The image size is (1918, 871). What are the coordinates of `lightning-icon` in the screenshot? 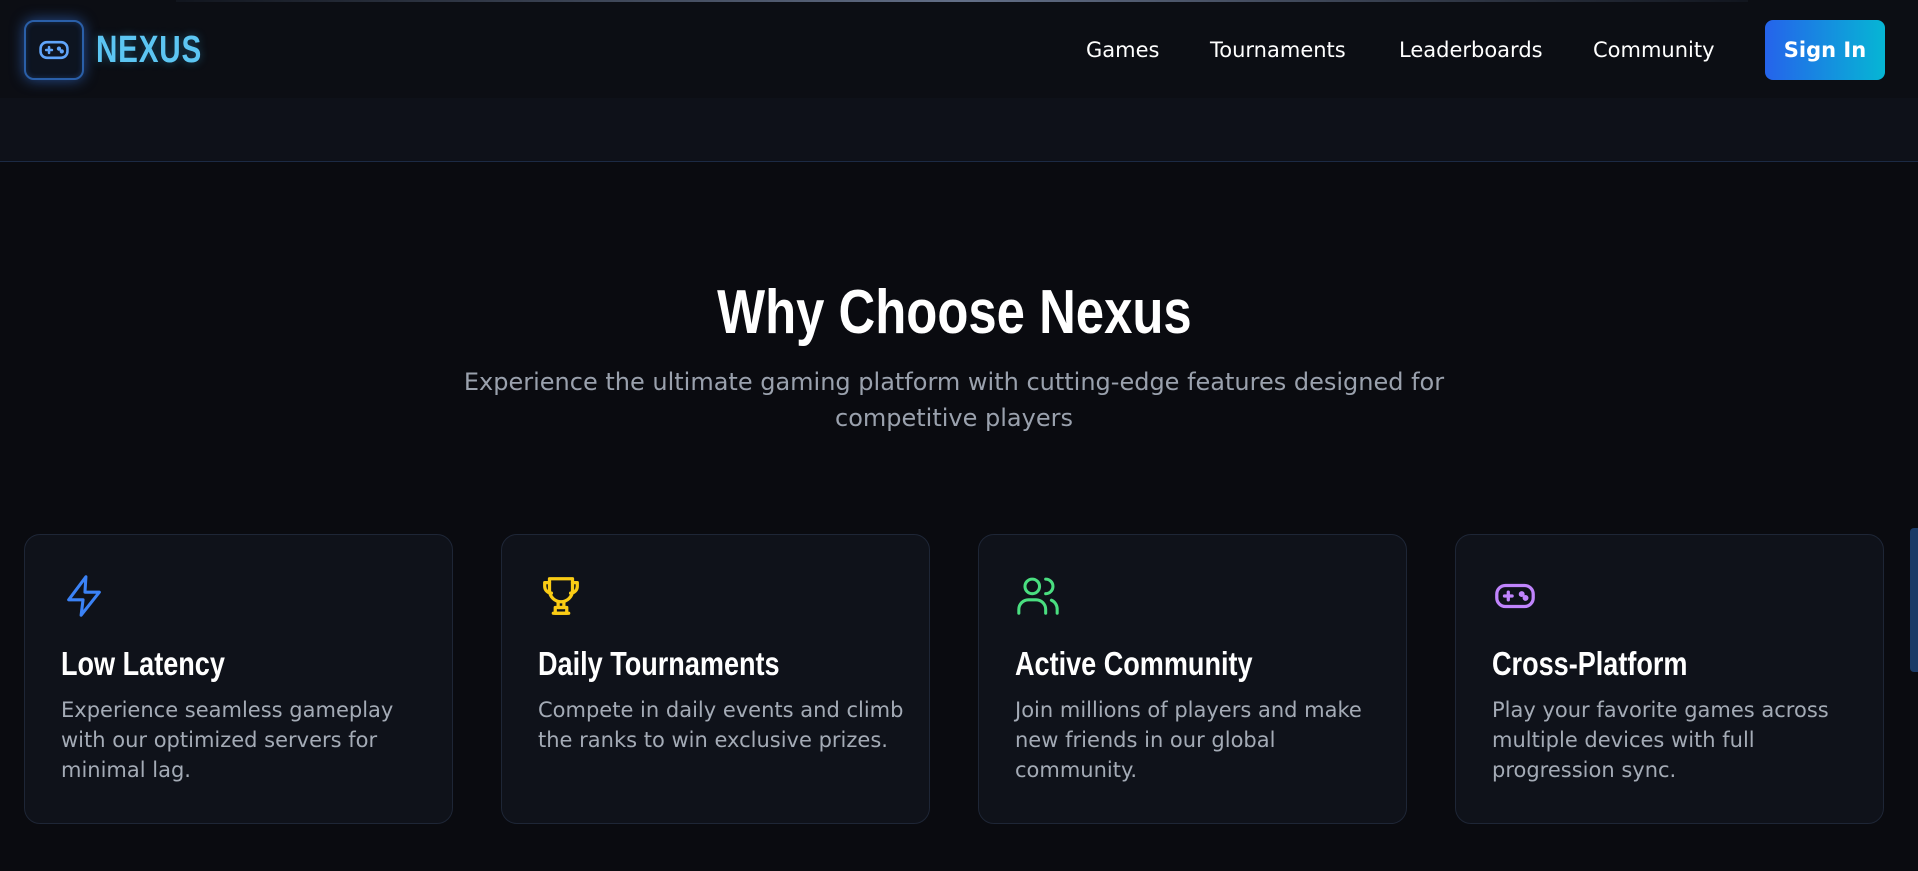 It's located at (84, 596).